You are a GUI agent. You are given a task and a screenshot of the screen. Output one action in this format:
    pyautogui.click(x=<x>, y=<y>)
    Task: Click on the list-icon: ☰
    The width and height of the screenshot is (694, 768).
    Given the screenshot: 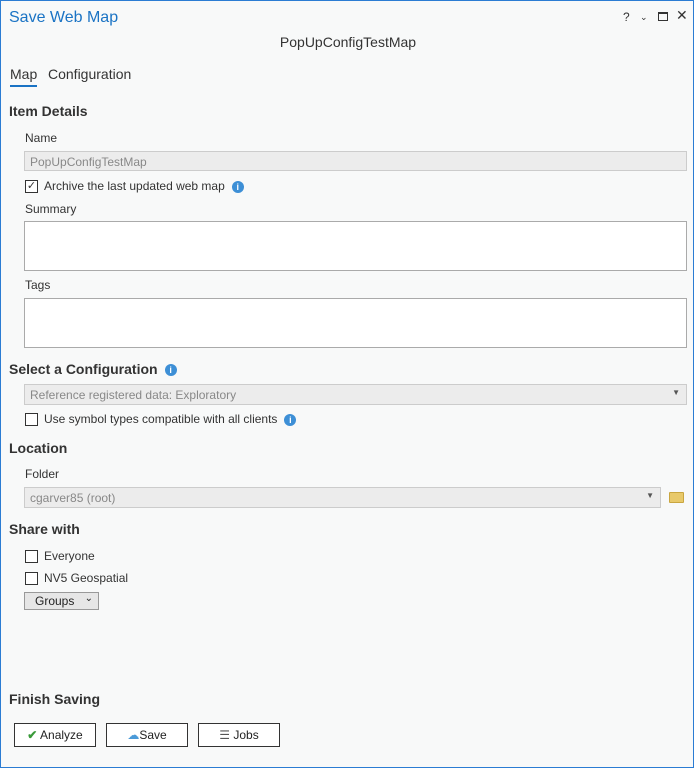 What is the action you would take?
    pyautogui.click(x=225, y=735)
    